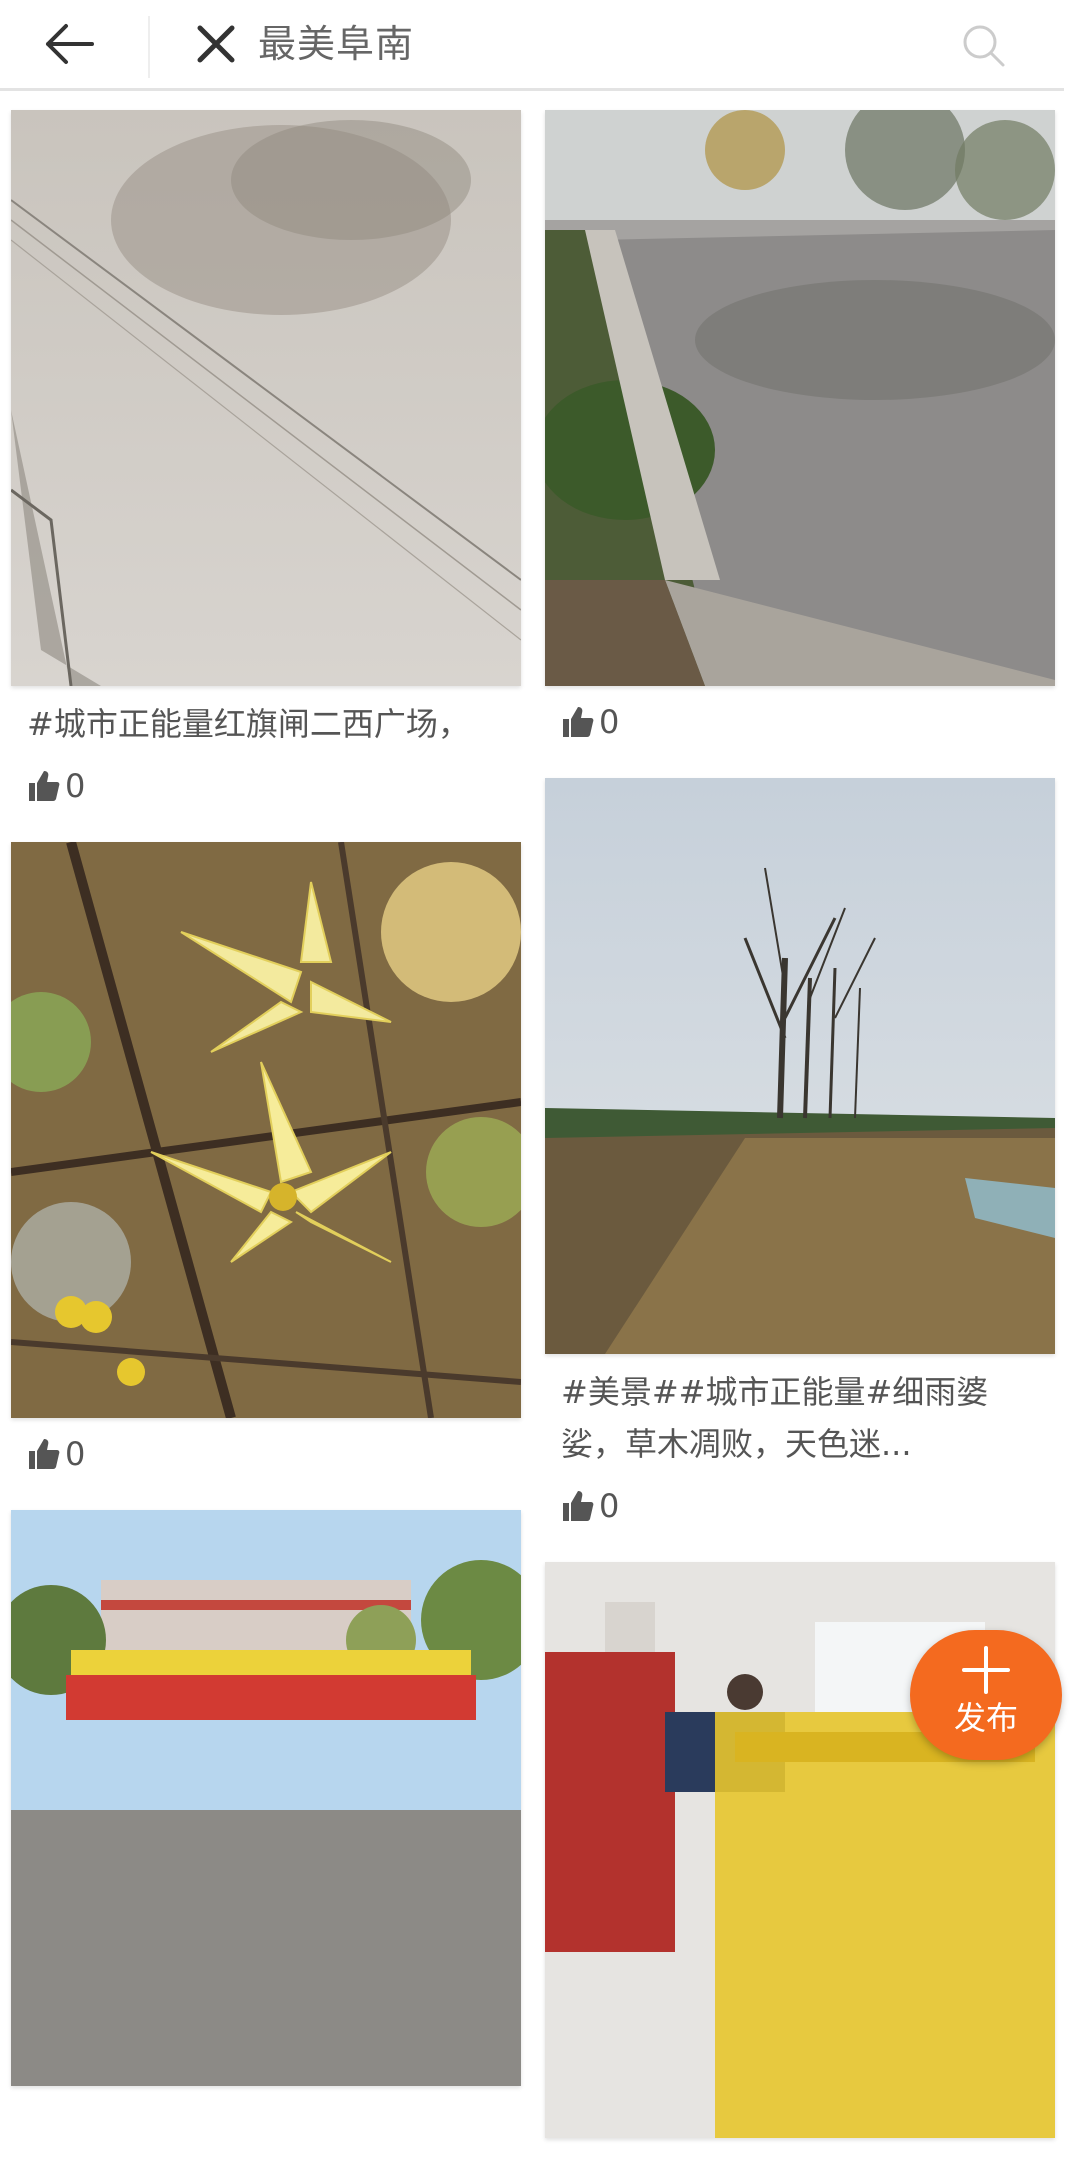  Describe the element at coordinates (985, 1718) in the screenshot. I see `publish-button-label: 发布` at that location.